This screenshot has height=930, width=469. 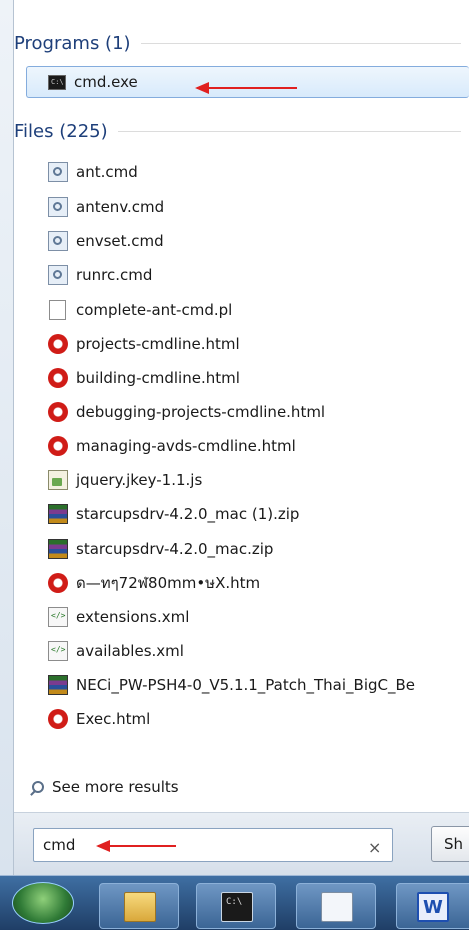 I want to click on file-item: NECi_PW-PSH4-0_V5.1.1_Patch_Thai_BigC_Be, so click(x=231, y=685).